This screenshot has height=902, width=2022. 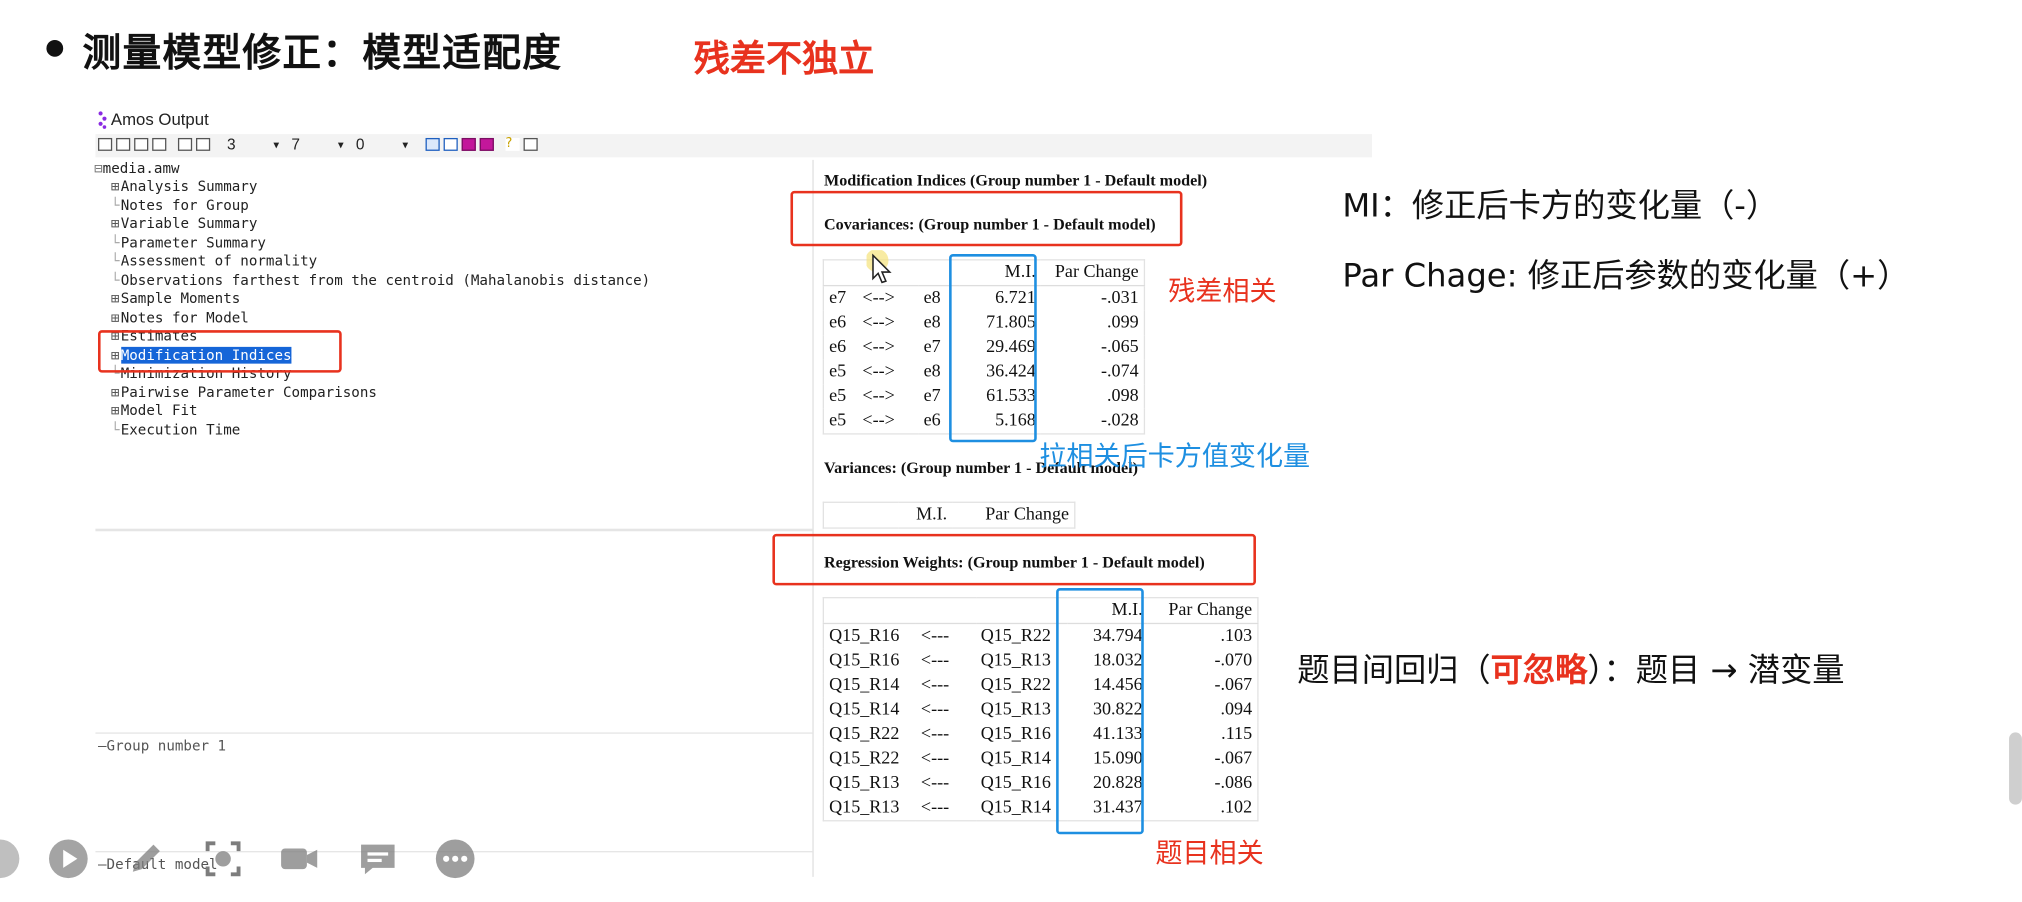 What do you see at coordinates (175, 299) in the screenshot?
I see `tree-item: ⊞Sample Moments` at bounding box center [175, 299].